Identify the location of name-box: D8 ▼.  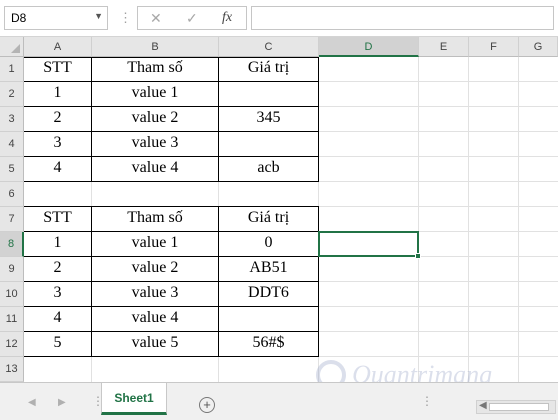
(56, 18).